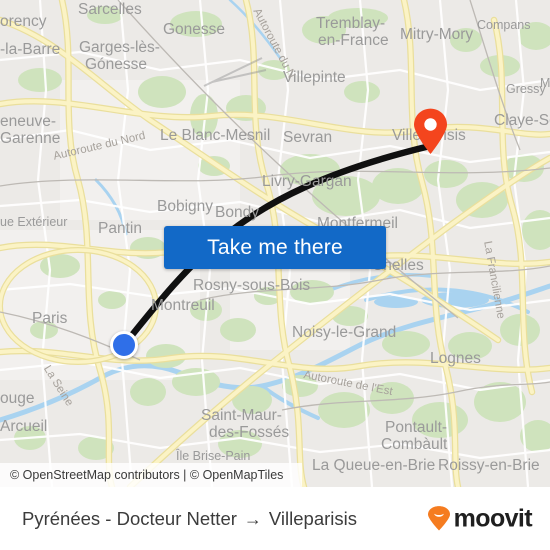  What do you see at coordinates (312, 518) in the screenshot?
I see `route-destination-label: Villeparisis` at bounding box center [312, 518].